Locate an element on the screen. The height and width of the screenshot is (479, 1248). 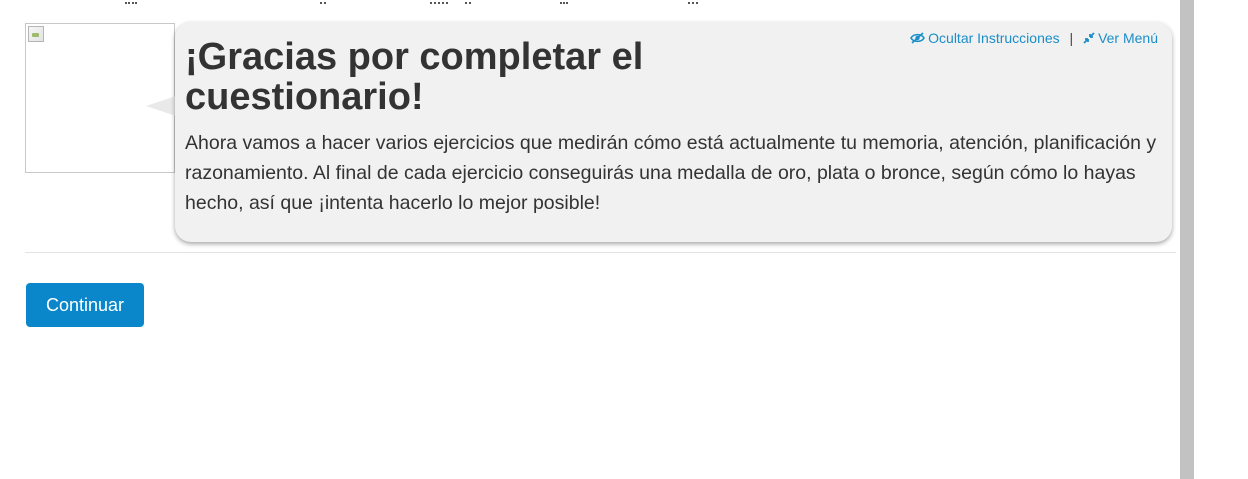
instructions-links: Ocultar Instrucciones | Ver Menú is located at coordinates (1034, 38).